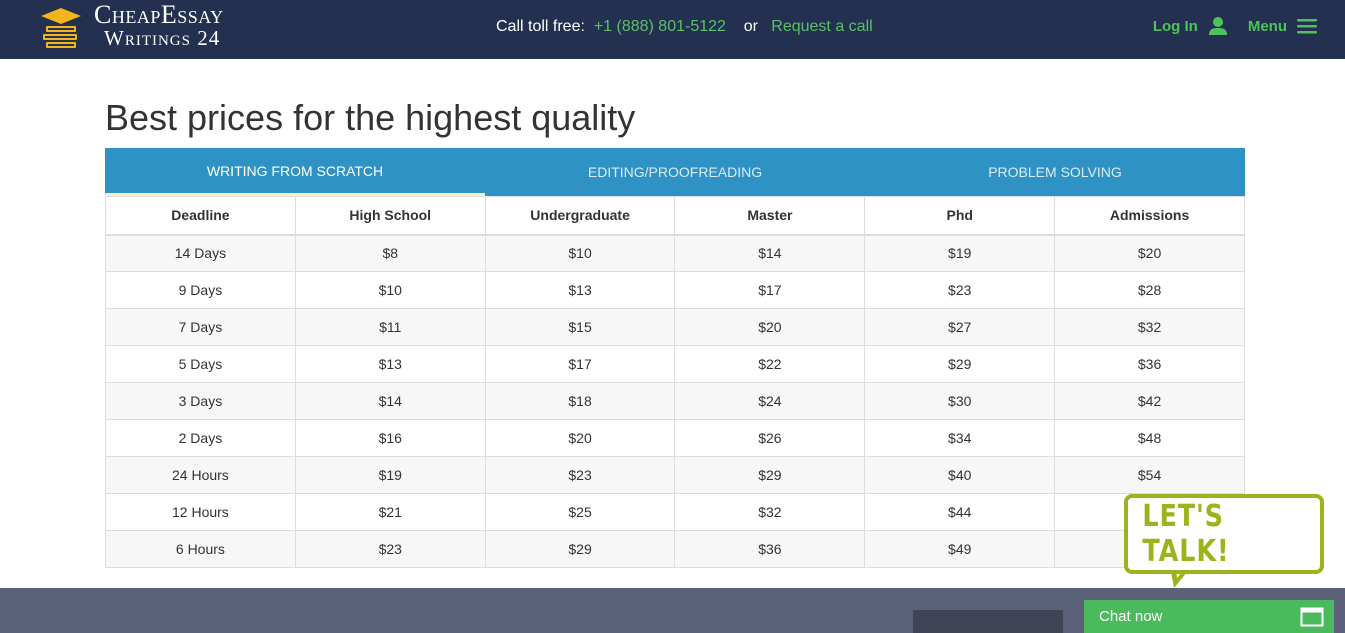  Describe the element at coordinates (390, 512) in the screenshot. I see `price-cell: $21` at that location.